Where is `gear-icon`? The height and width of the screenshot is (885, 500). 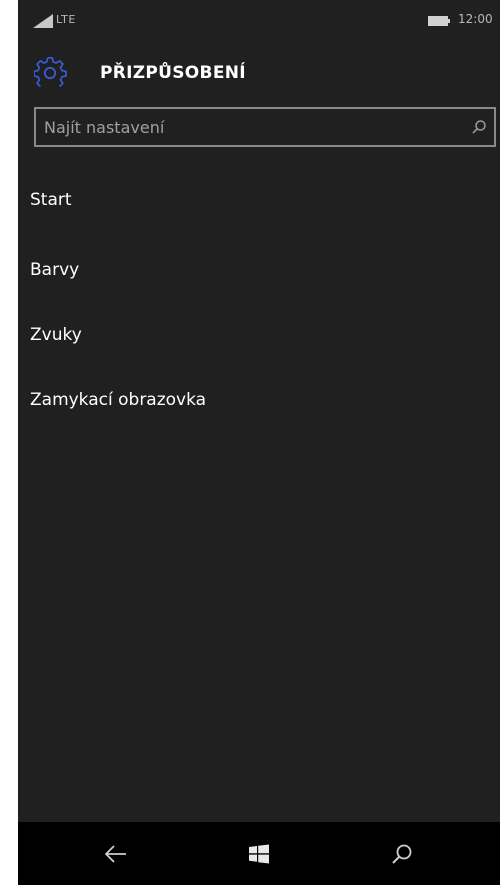
gear-icon is located at coordinates (50, 72).